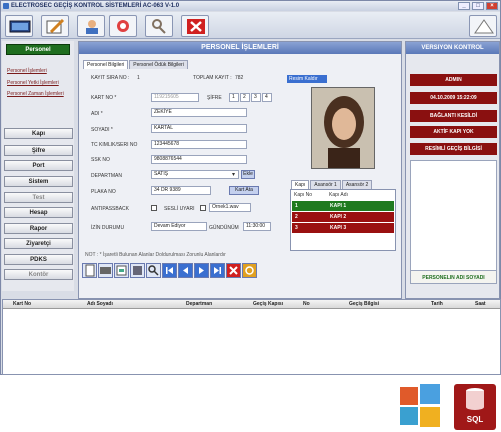  Describe the element at coordinates (38, 150) in the screenshot. I see `menu-sifre: Şifre` at that location.